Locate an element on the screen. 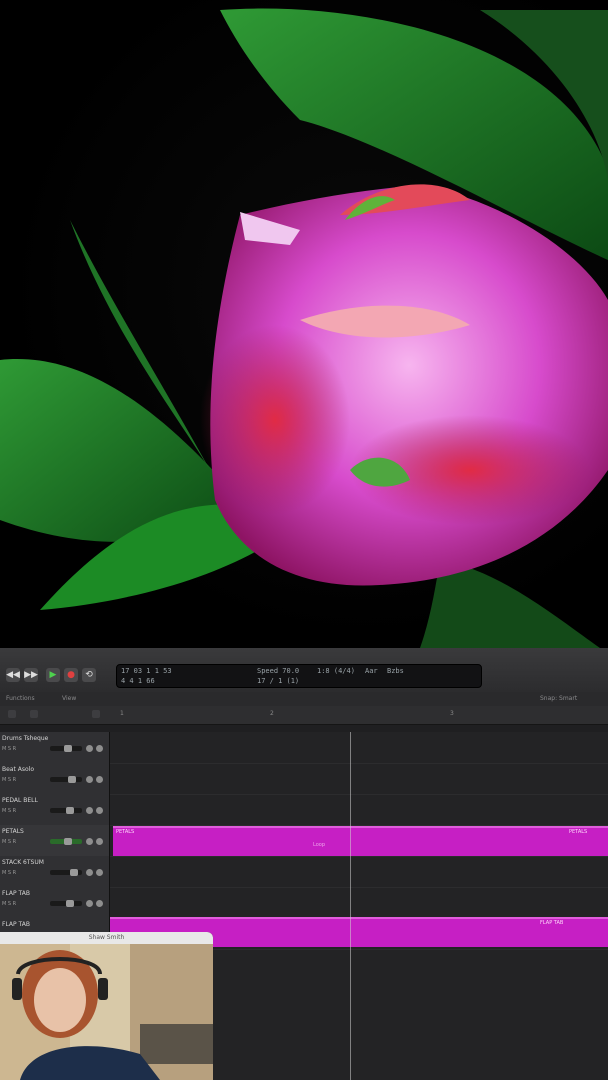 The width and height of the screenshot is (608, 1080). rewind-button: ◀◀ is located at coordinates (13, 675).